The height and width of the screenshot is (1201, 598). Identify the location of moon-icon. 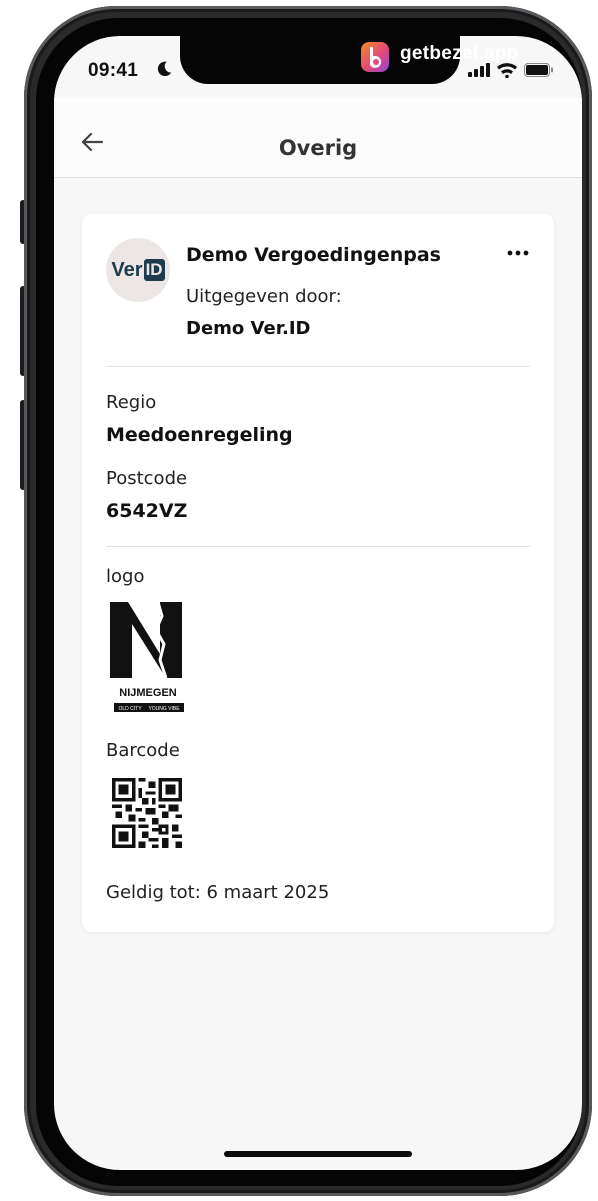
(164, 69).